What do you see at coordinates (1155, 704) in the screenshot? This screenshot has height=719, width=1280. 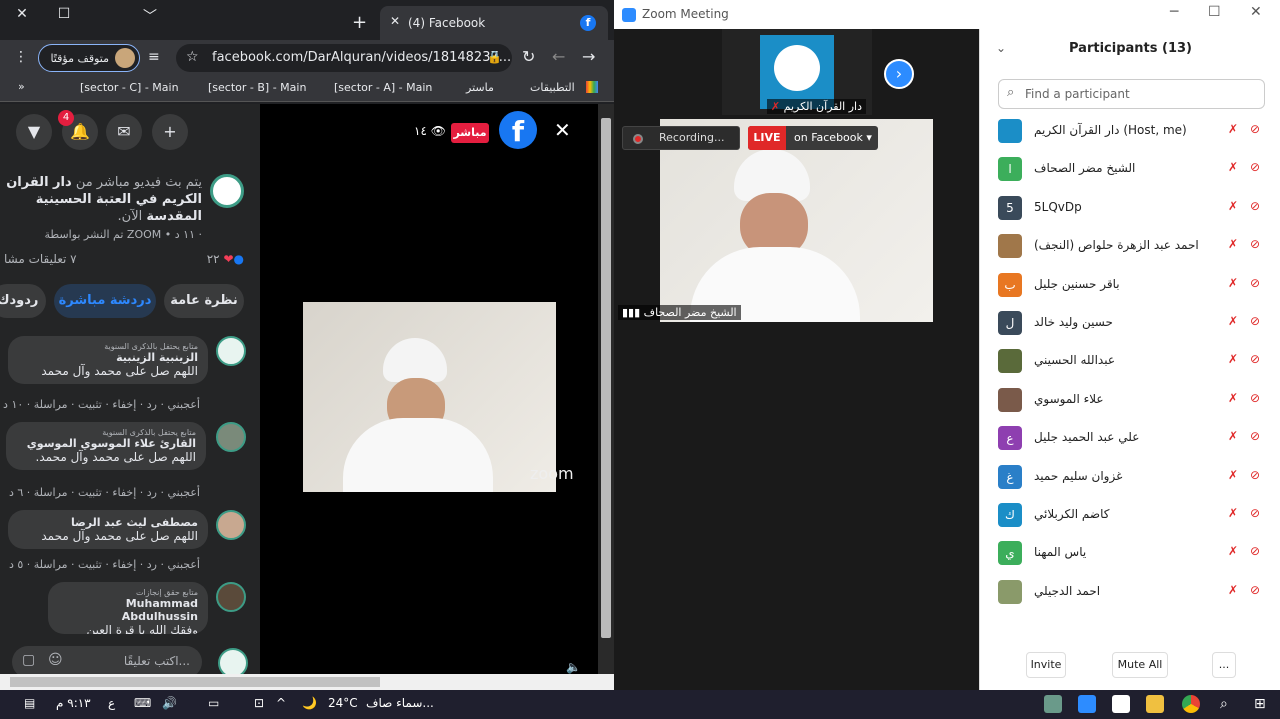 I see `file-explorer-icon` at bounding box center [1155, 704].